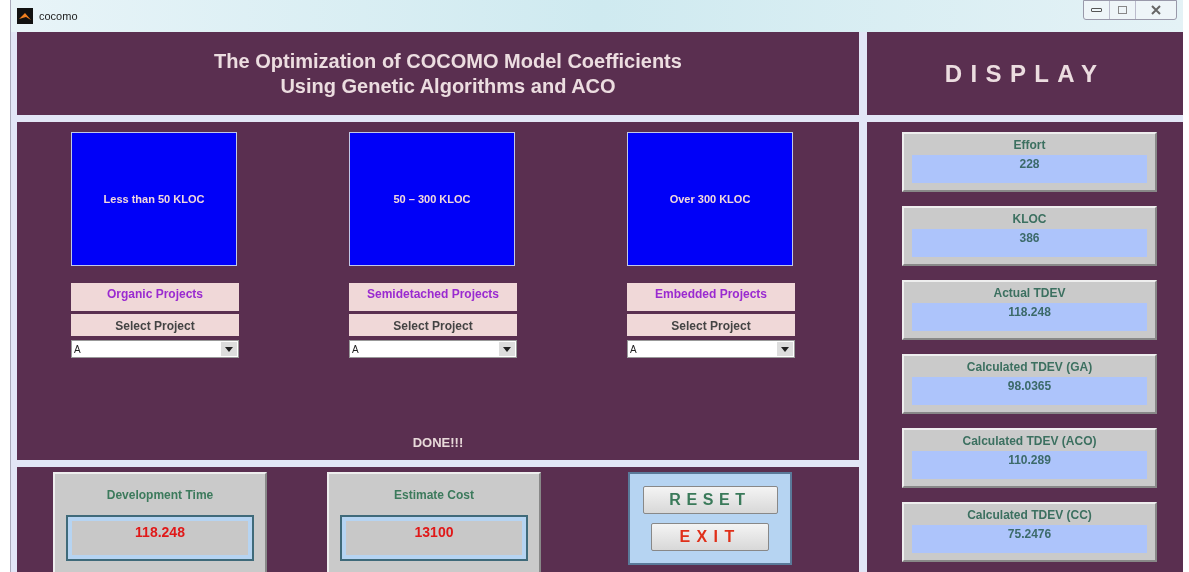 The image size is (1189, 572). What do you see at coordinates (1029, 293) in the screenshot?
I see `display-label: Actual TDEV` at bounding box center [1029, 293].